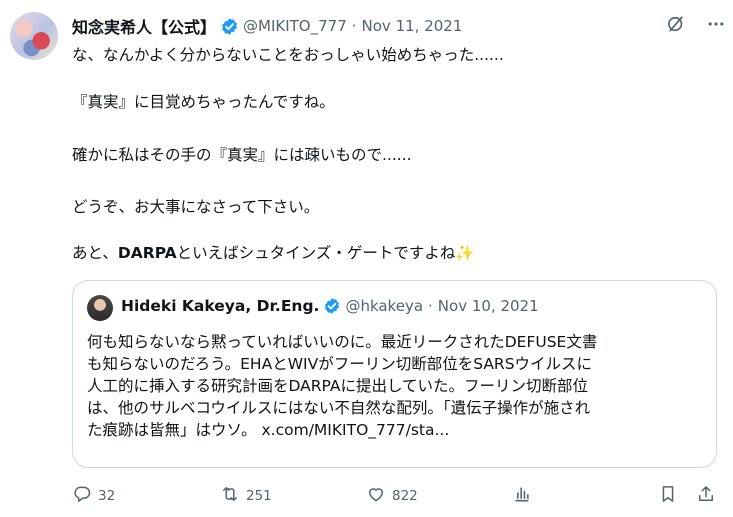 The width and height of the screenshot is (733, 517). I want to click on quoted-author-handle: @hkakeya, so click(384, 306).